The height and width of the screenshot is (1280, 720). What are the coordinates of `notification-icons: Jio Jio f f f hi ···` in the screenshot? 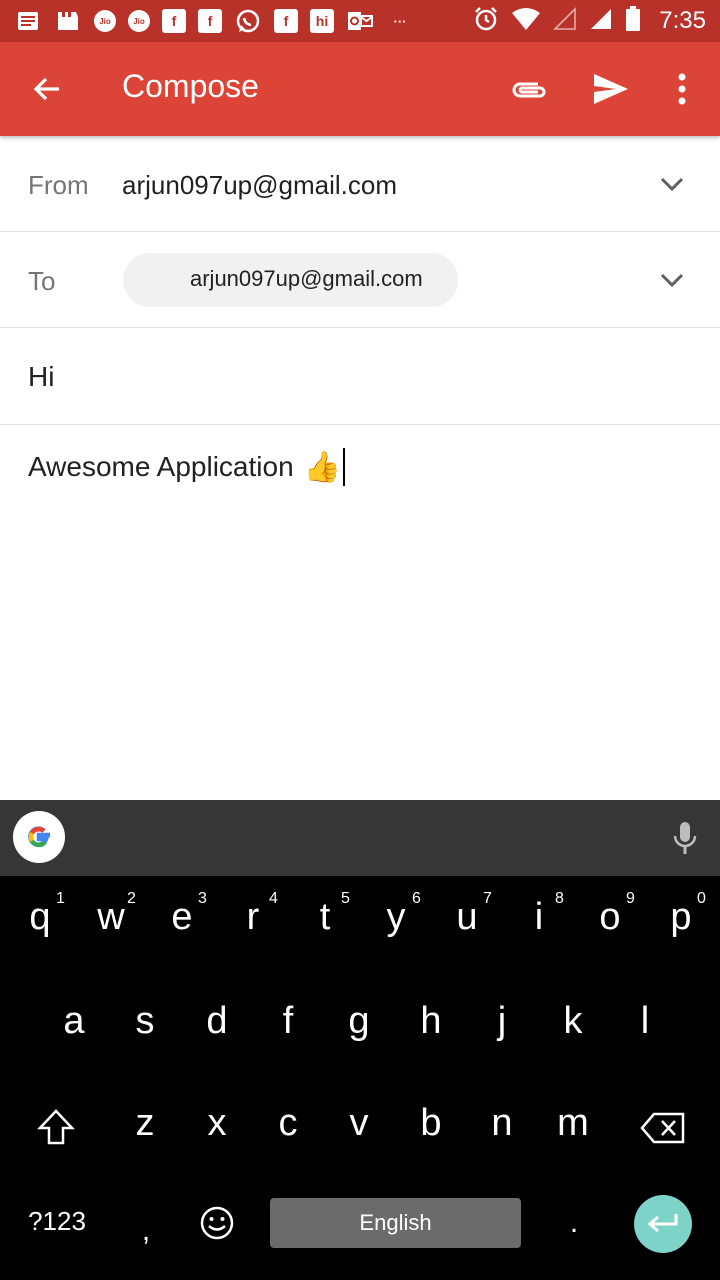 It's located at (214, 21).